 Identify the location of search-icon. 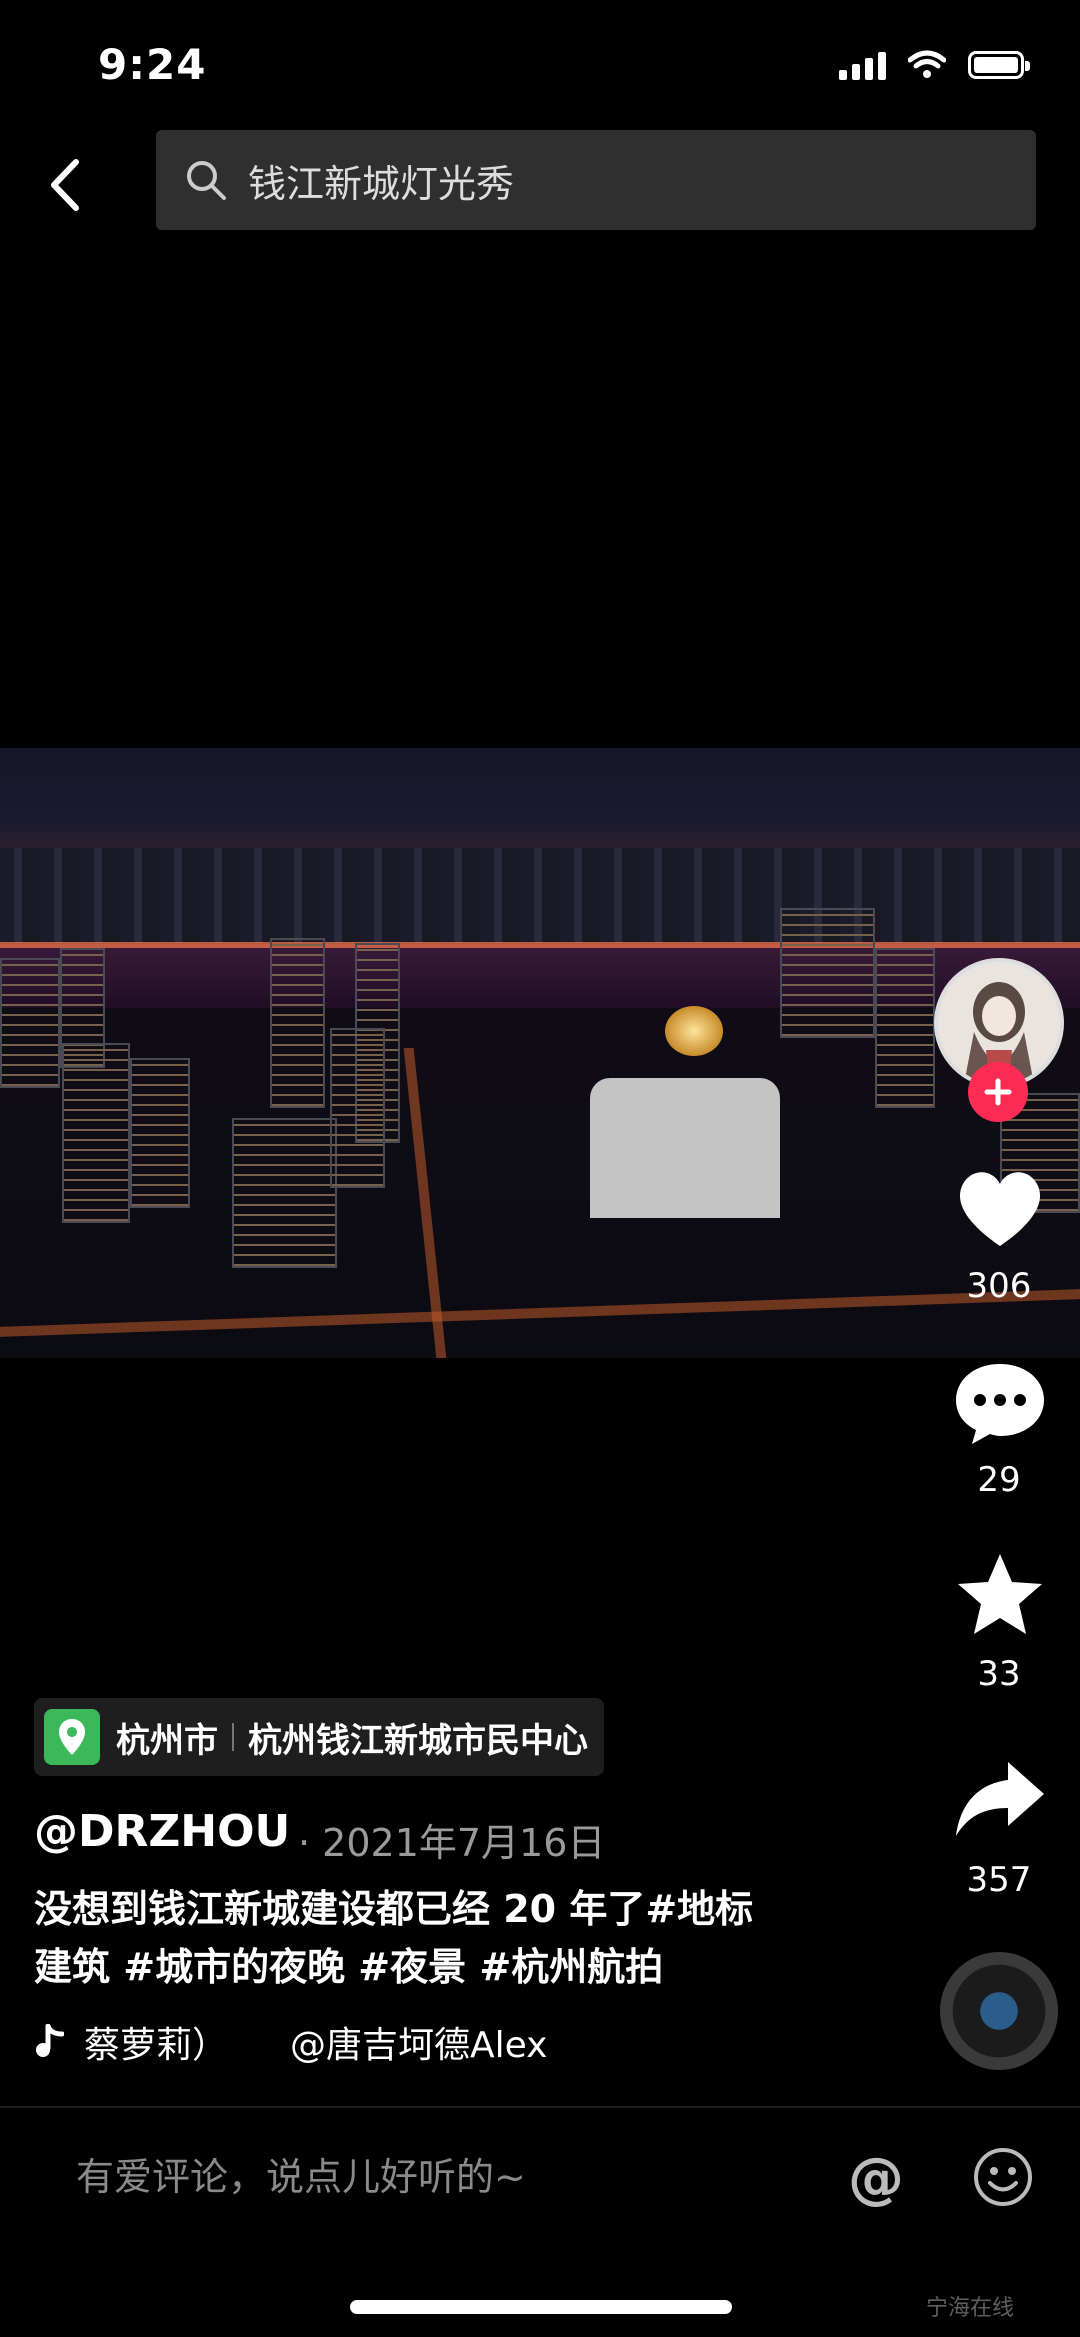
(206, 180).